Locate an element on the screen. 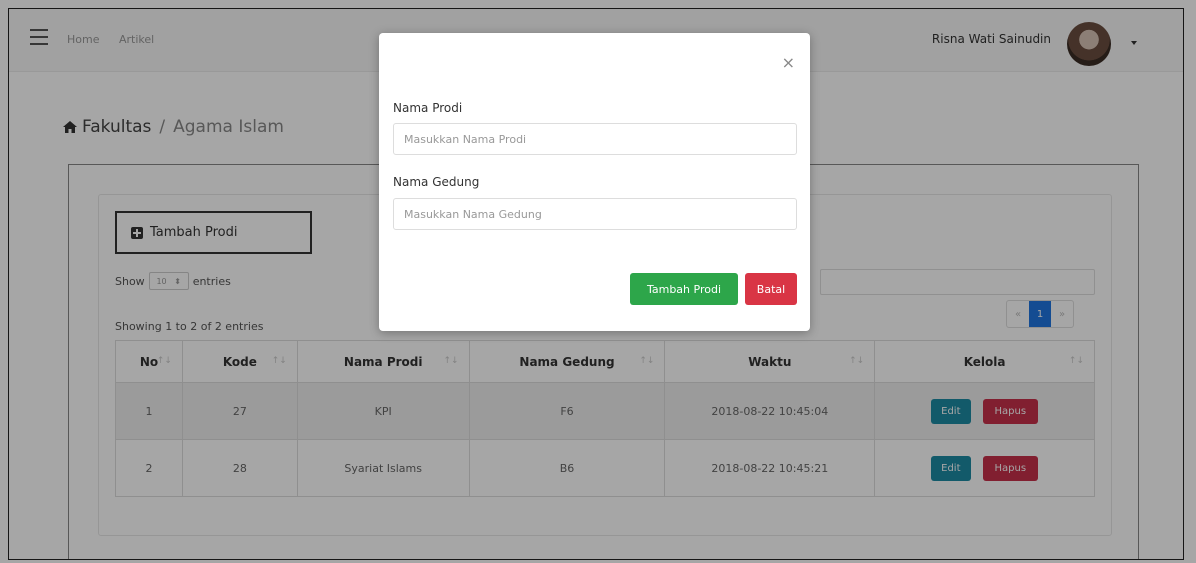 The width and height of the screenshot is (1196, 563). cancel-button: Batal is located at coordinates (771, 289).